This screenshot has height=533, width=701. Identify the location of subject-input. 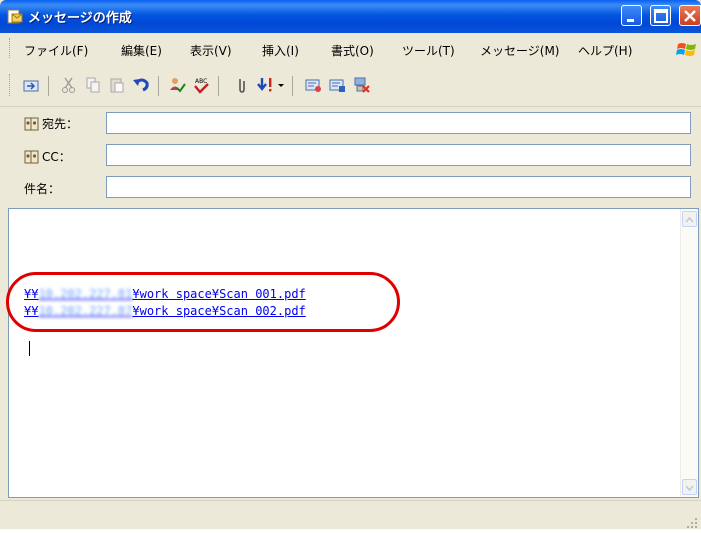
(398, 187).